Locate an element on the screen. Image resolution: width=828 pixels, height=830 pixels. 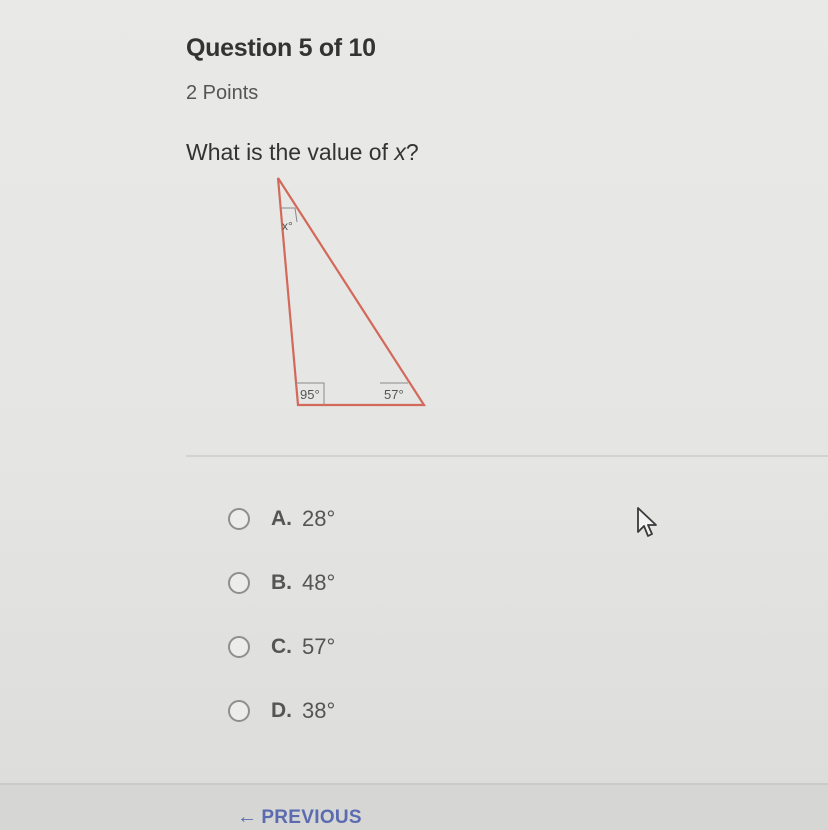
angle-label-top: x° is located at coordinates (287, 226).